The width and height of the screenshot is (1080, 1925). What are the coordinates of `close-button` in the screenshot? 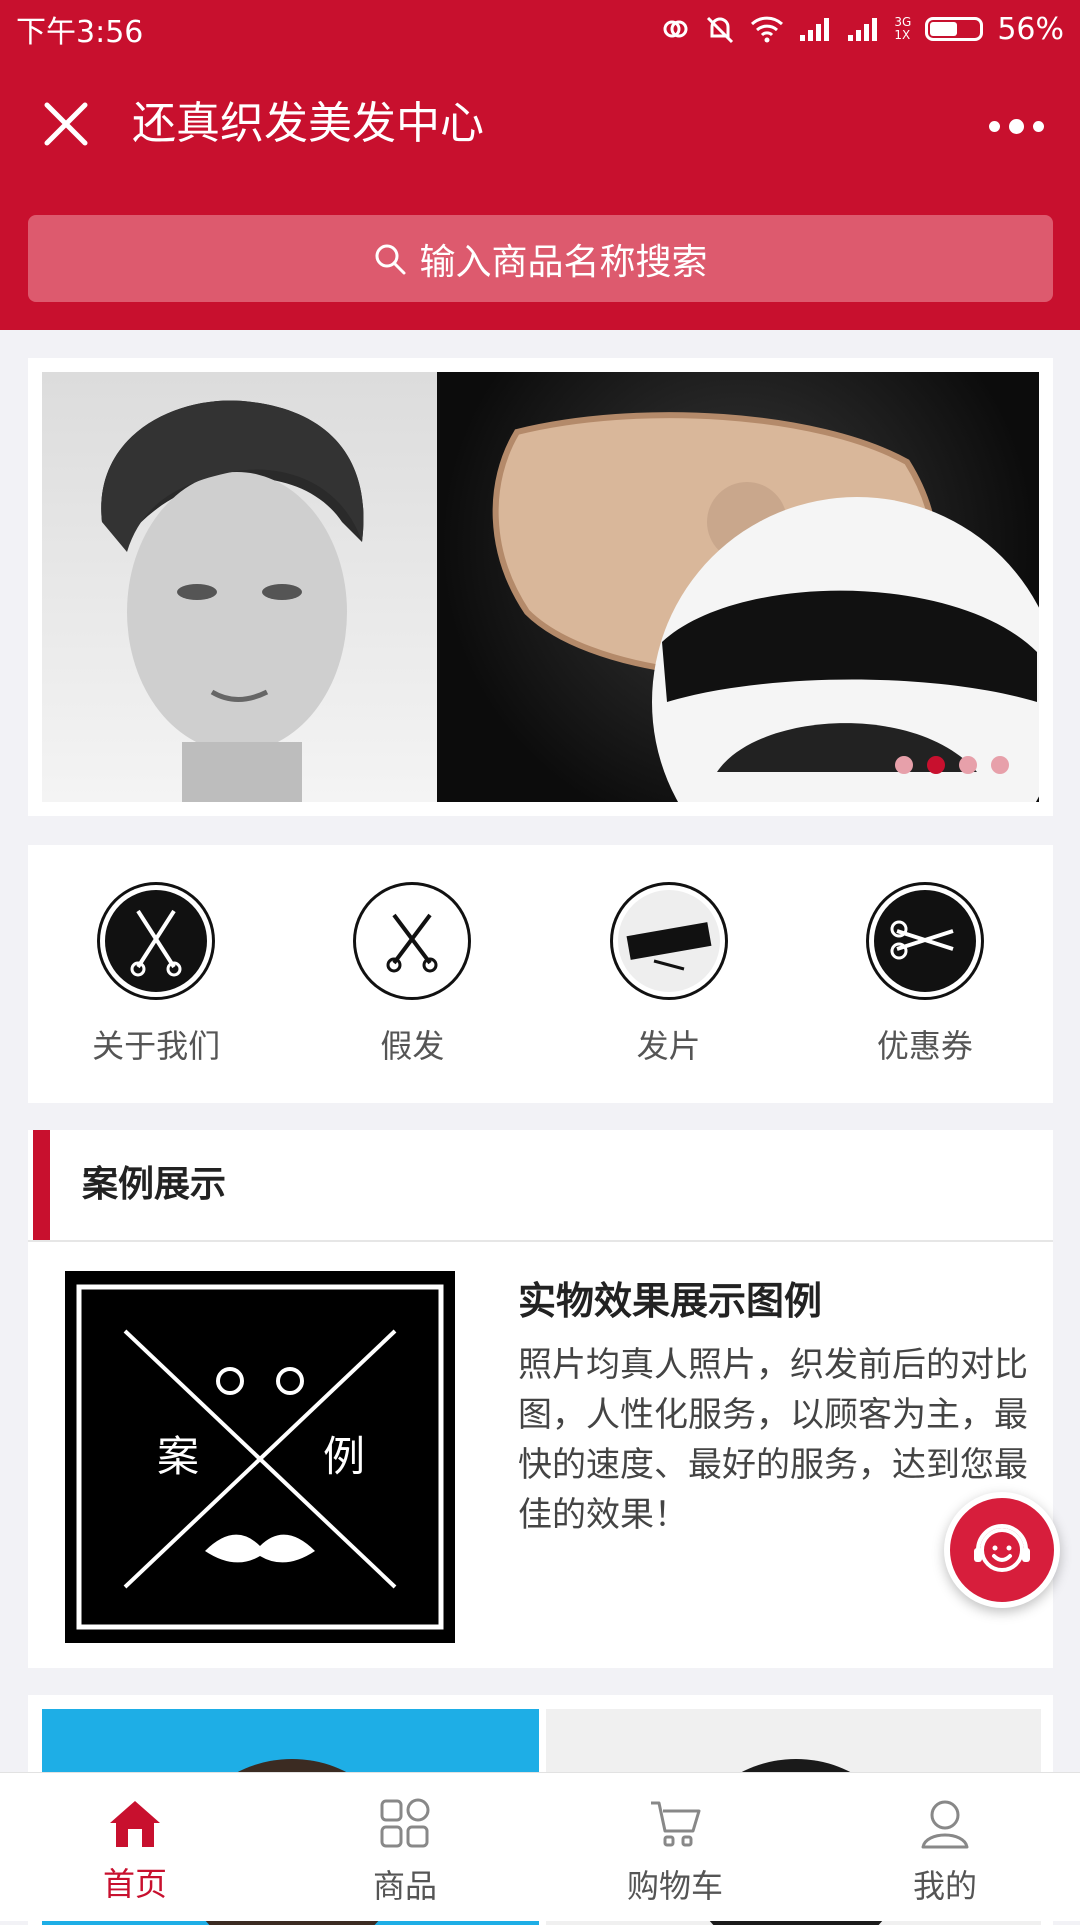 It's located at (66, 124).